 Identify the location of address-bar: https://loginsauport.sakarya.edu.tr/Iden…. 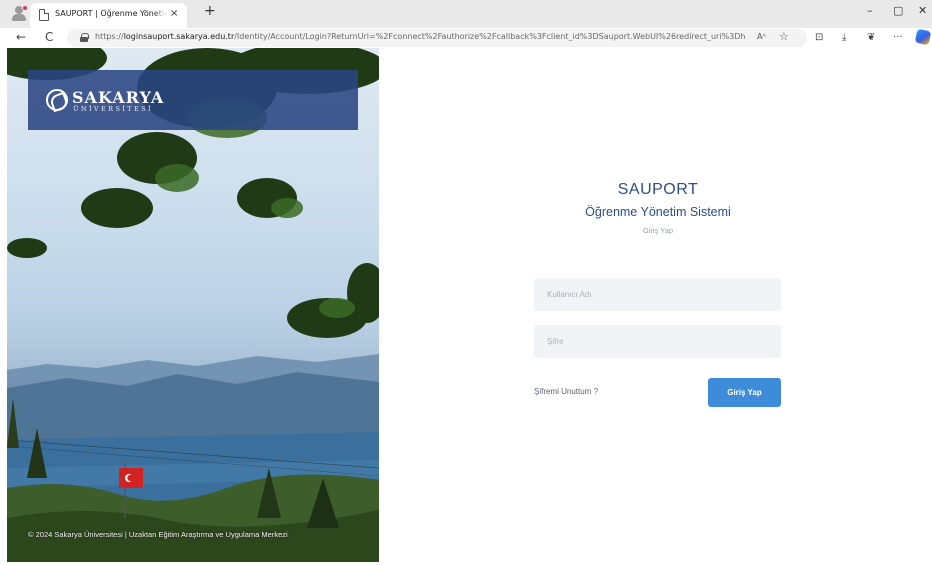
(437, 38).